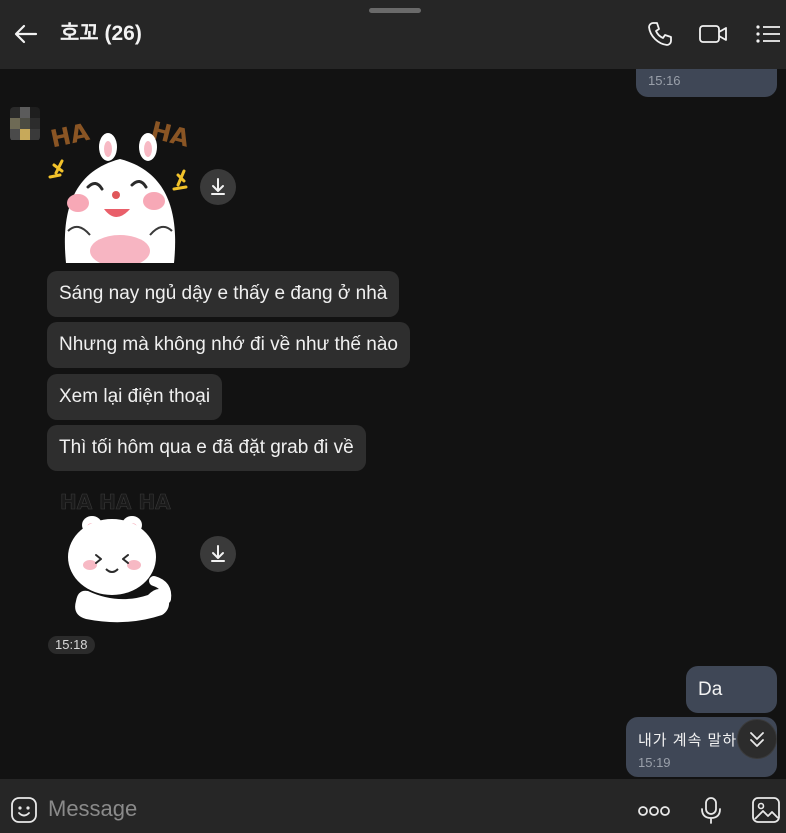 This screenshot has width=786, height=833. I want to click on incoming-message: Xem lại điện thoại, so click(135, 397).